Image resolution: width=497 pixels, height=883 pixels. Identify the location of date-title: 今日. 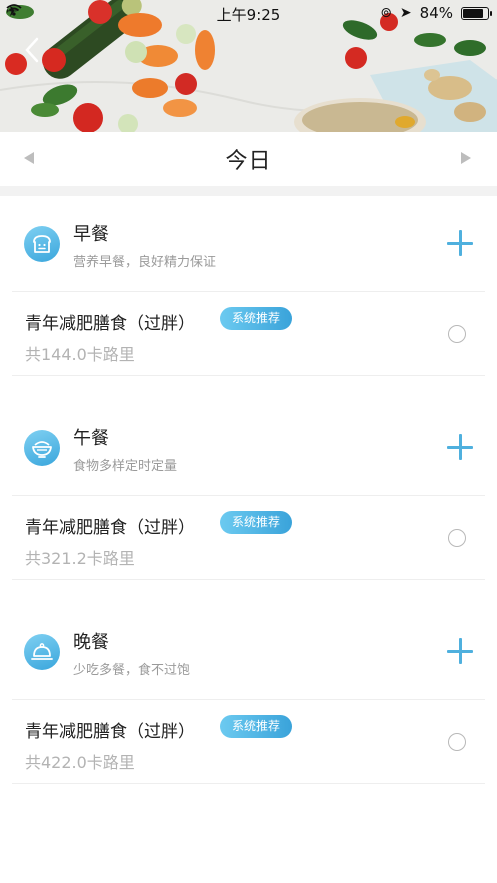
(248, 161).